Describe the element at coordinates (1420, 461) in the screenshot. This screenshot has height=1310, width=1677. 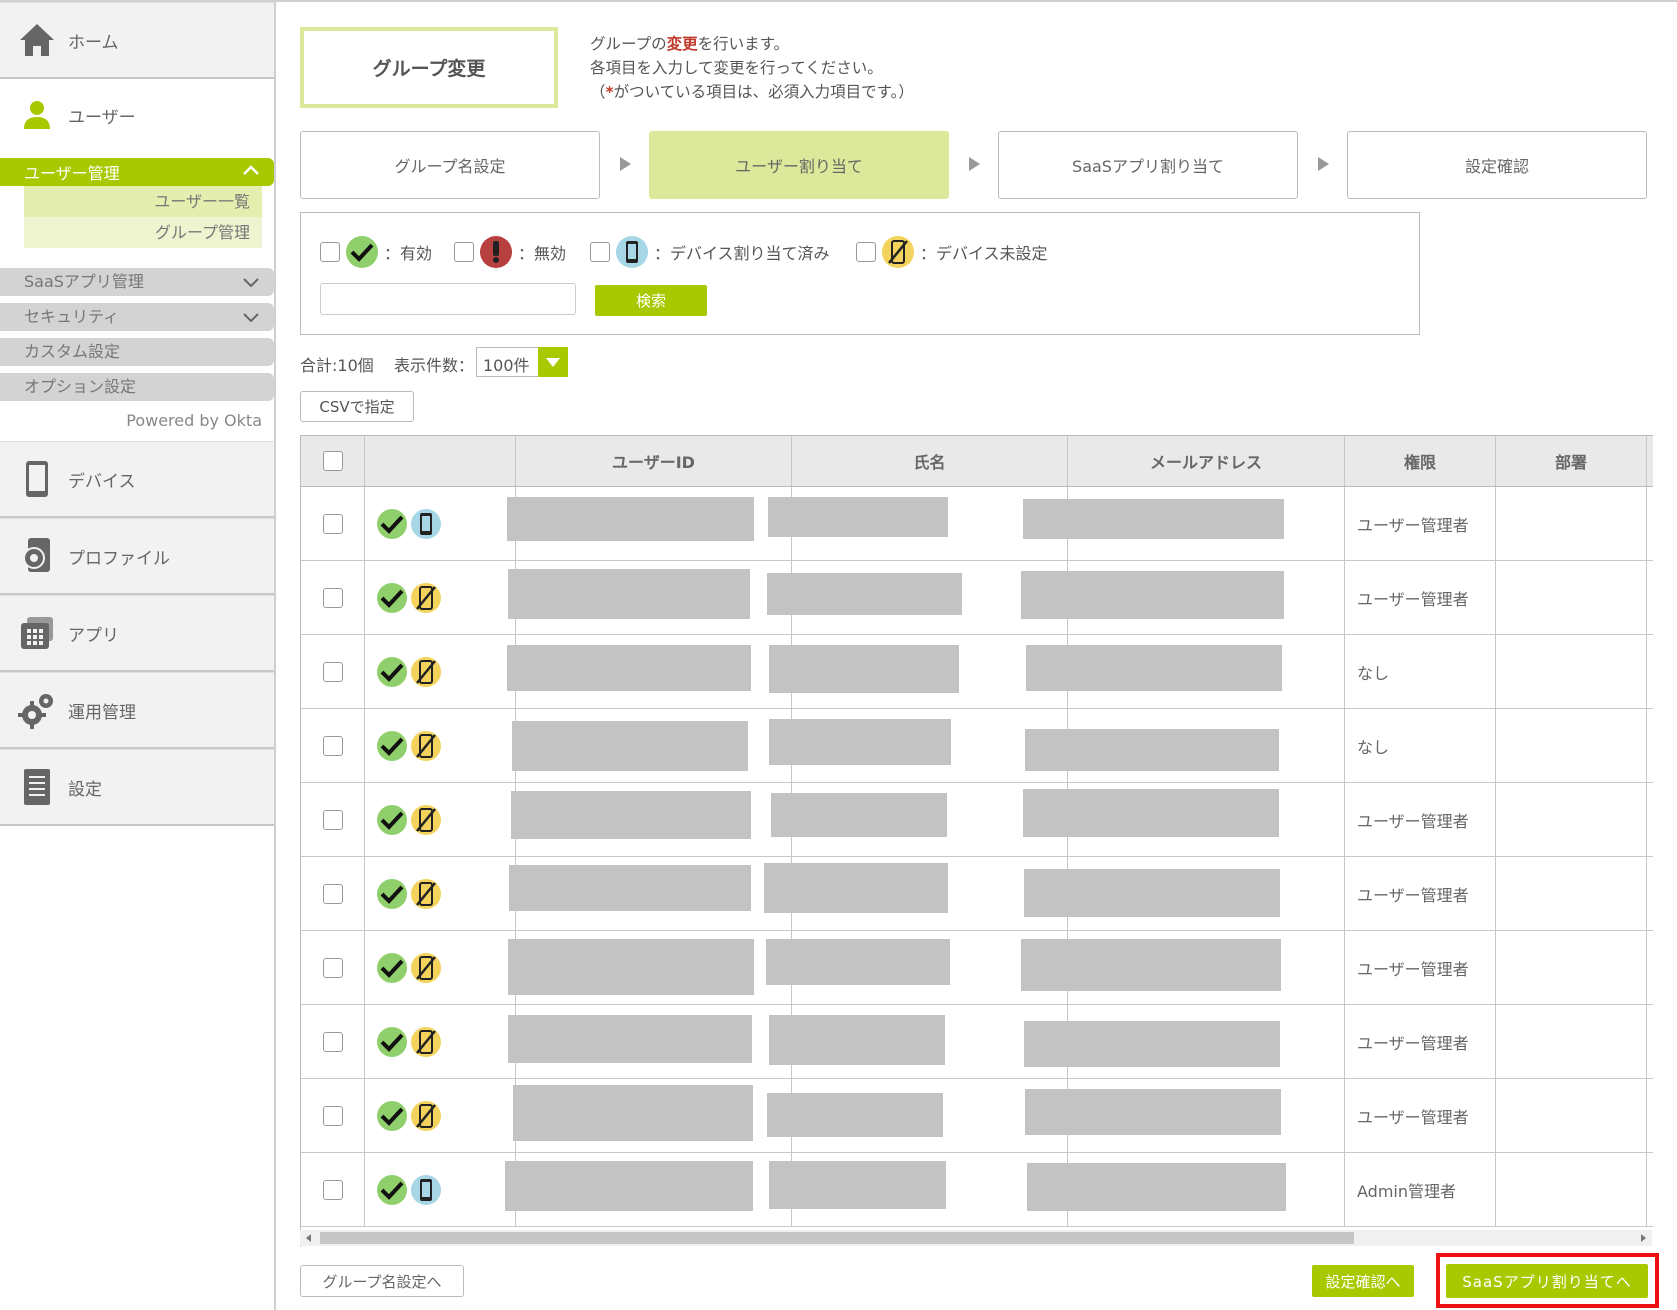
I see `header-role: 権限` at that location.